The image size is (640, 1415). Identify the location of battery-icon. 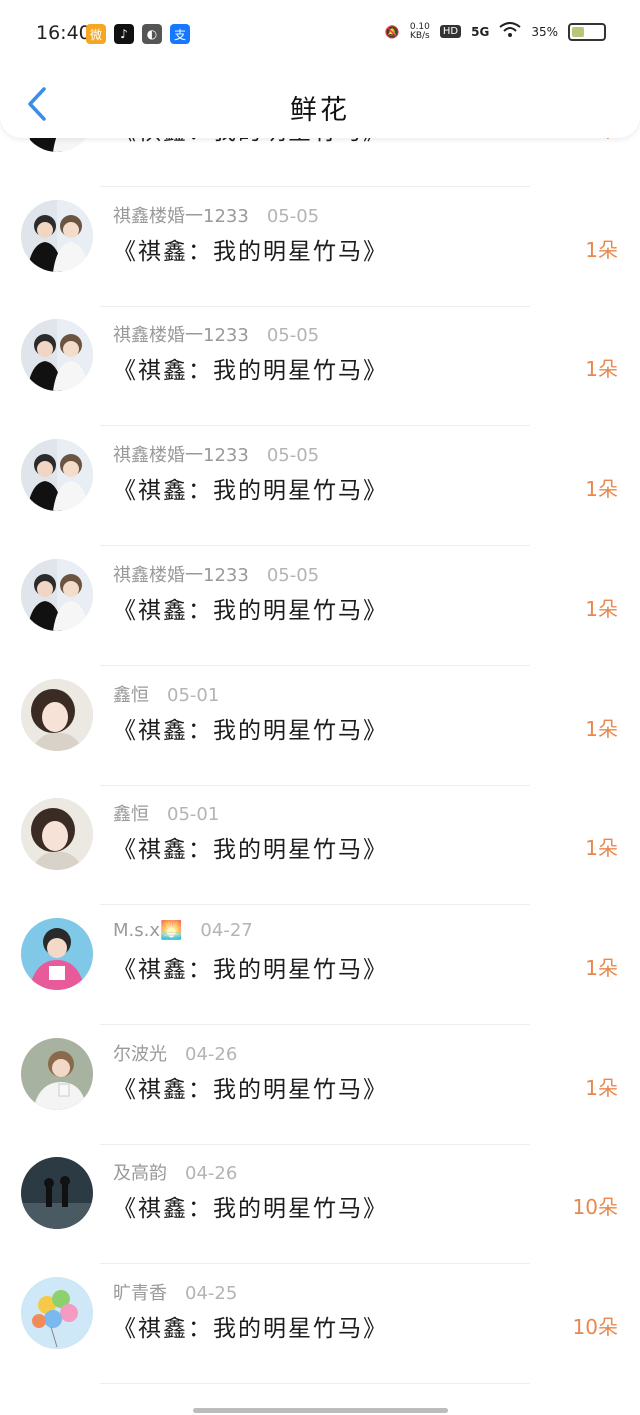
(587, 31).